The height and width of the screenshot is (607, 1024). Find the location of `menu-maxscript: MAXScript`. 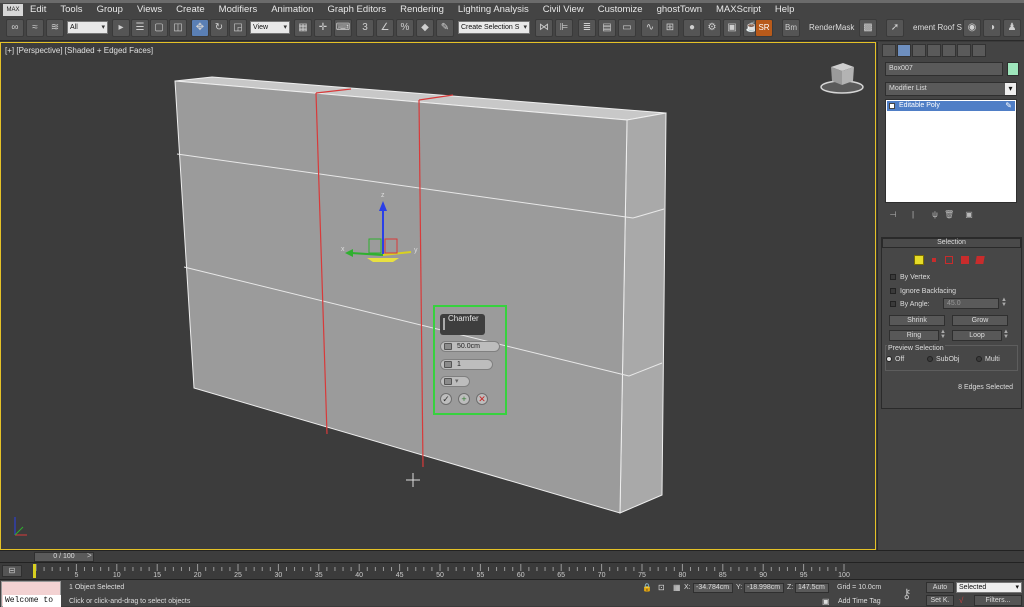

menu-maxscript: MAXScript is located at coordinates (738, 9).